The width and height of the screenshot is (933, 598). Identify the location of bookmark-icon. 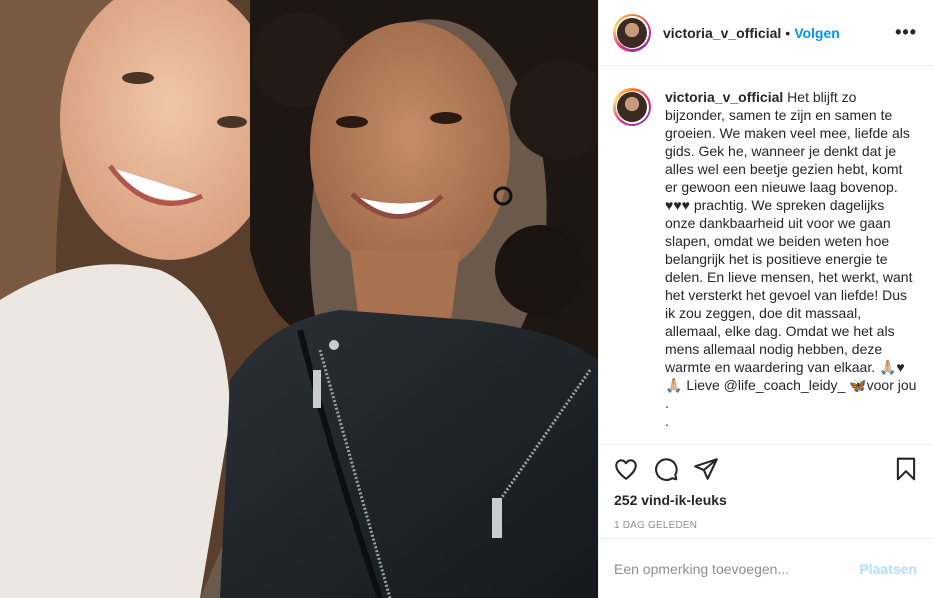
(906, 469).